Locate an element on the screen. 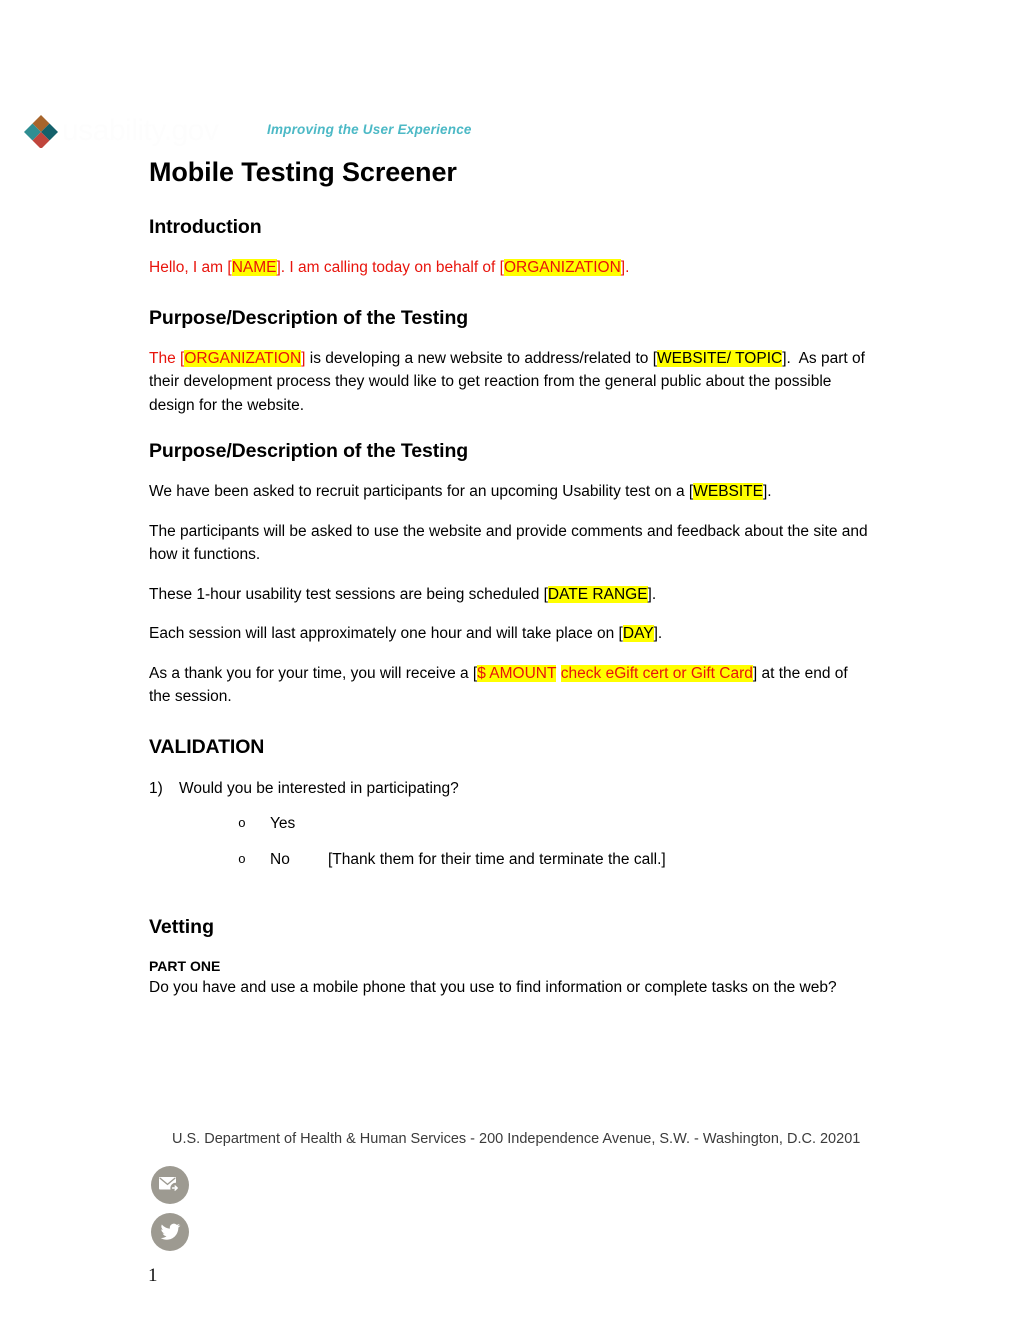 Image resolution: width=1020 pixels, height=1320 pixels. placeholder-organization-2: ORGANIZATION is located at coordinates (243, 358).